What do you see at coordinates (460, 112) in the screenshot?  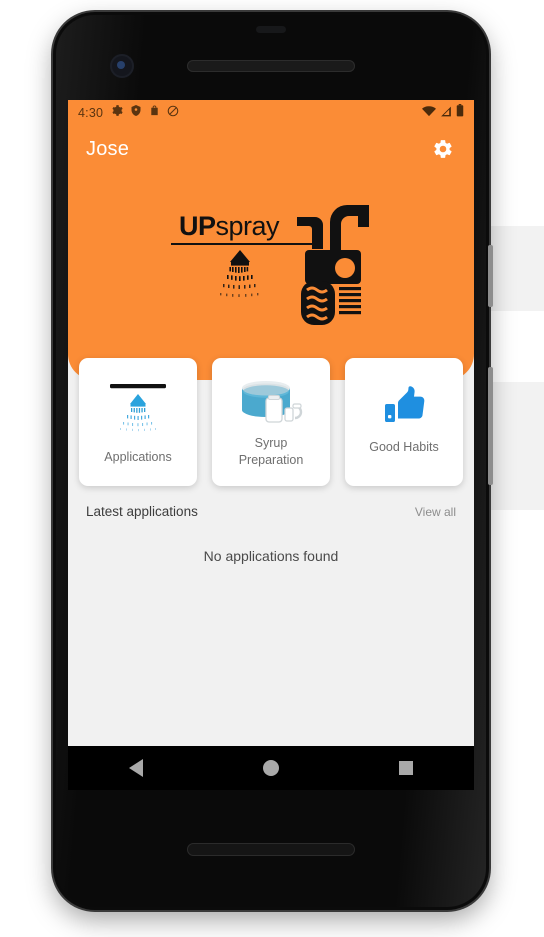 I see `battery-icon` at bounding box center [460, 112].